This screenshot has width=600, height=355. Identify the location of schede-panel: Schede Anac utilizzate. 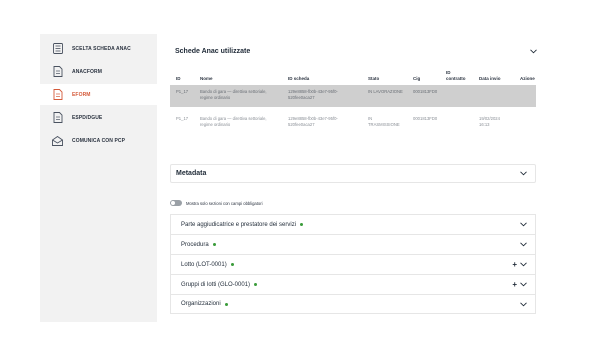
(357, 51).